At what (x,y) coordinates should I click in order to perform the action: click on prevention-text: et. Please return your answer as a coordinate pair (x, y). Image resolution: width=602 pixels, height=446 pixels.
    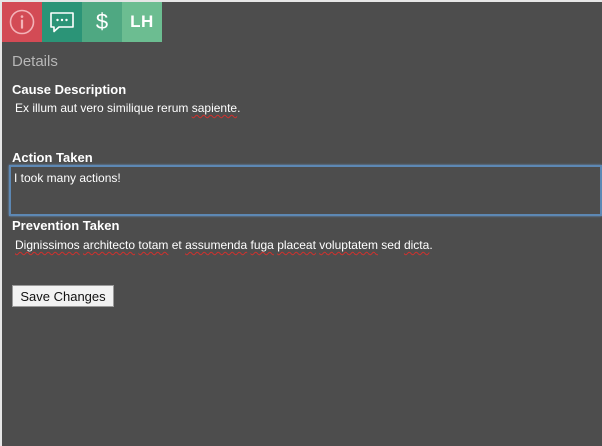
    Looking at the image, I should click on (177, 245).